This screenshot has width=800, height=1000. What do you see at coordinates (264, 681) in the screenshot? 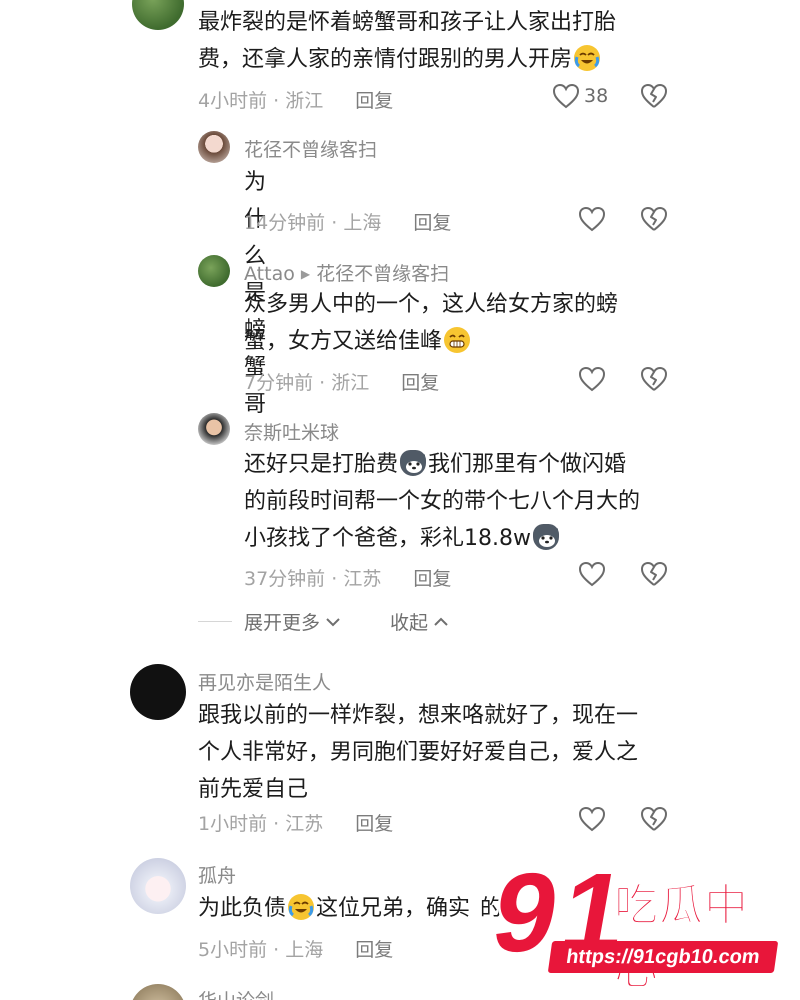
I see `username: 再见亦是陌生人` at bounding box center [264, 681].